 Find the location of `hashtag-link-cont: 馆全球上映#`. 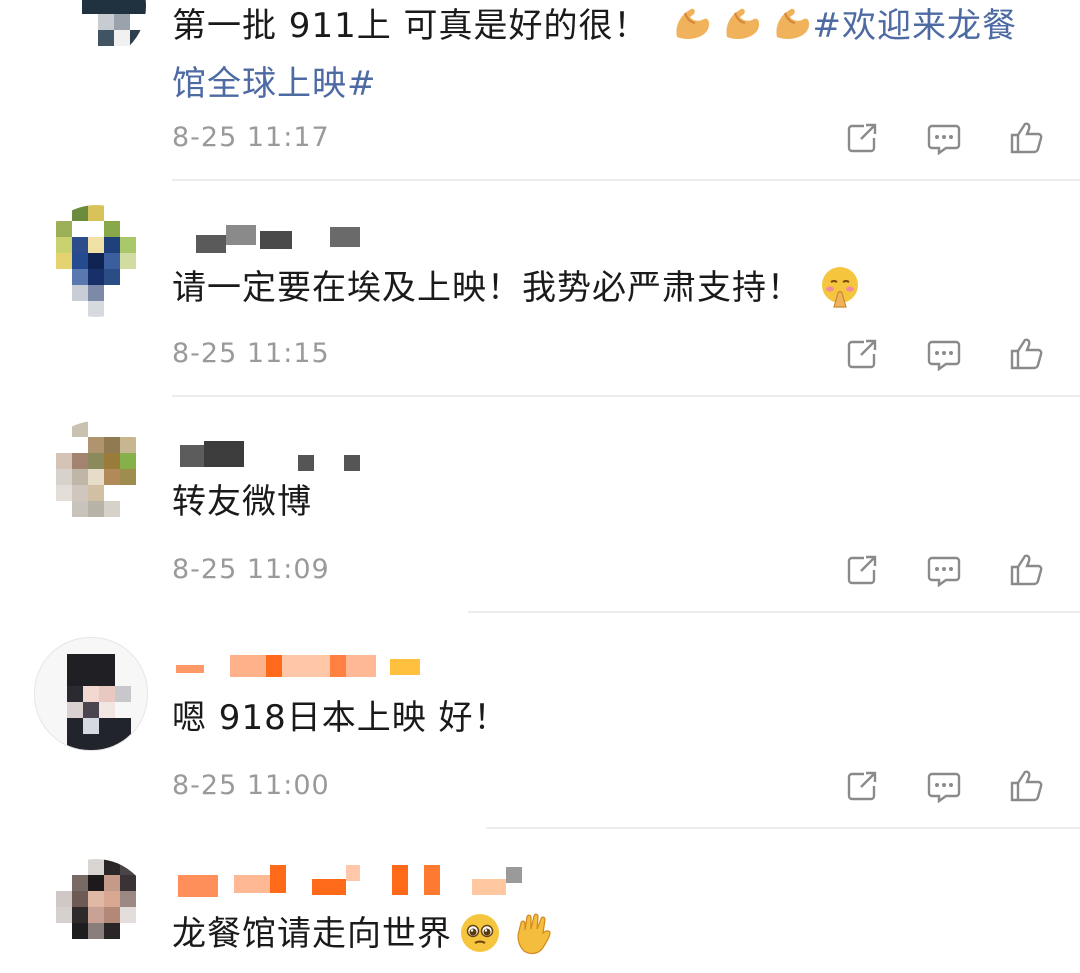

hashtag-link-cont: 馆全球上映# is located at coordinates (274, 84).